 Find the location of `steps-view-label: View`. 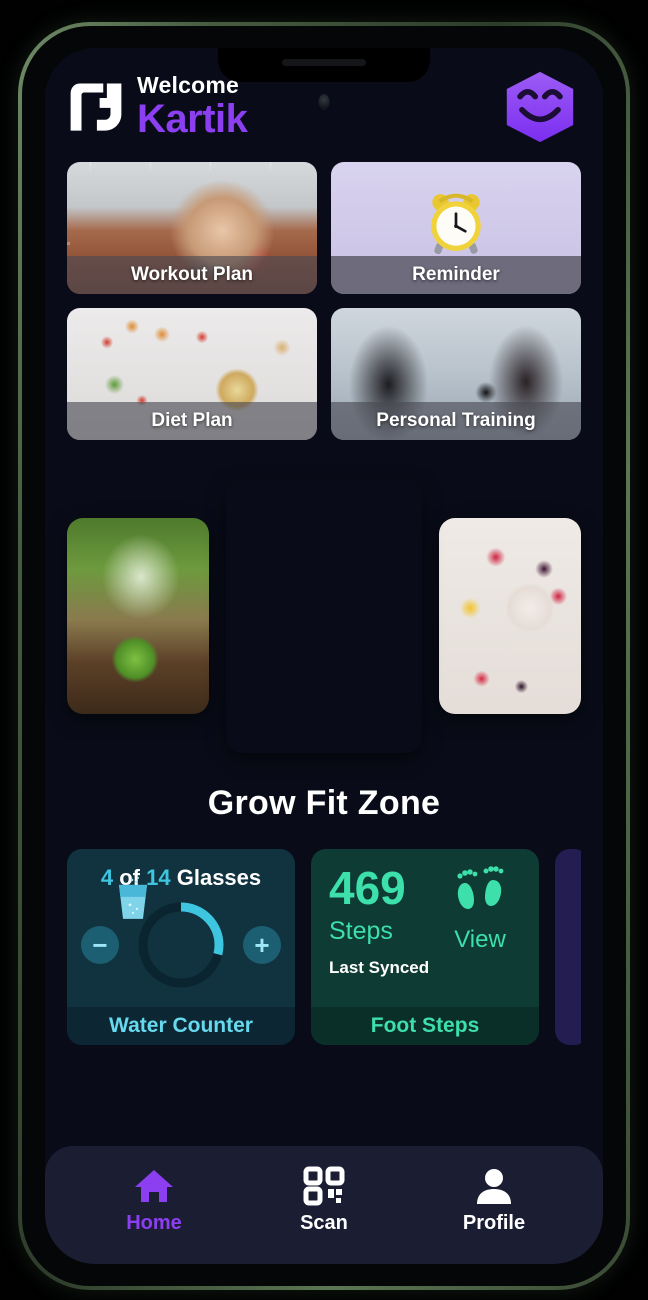

steps-view-label: View is located at coordinates (480, 940).